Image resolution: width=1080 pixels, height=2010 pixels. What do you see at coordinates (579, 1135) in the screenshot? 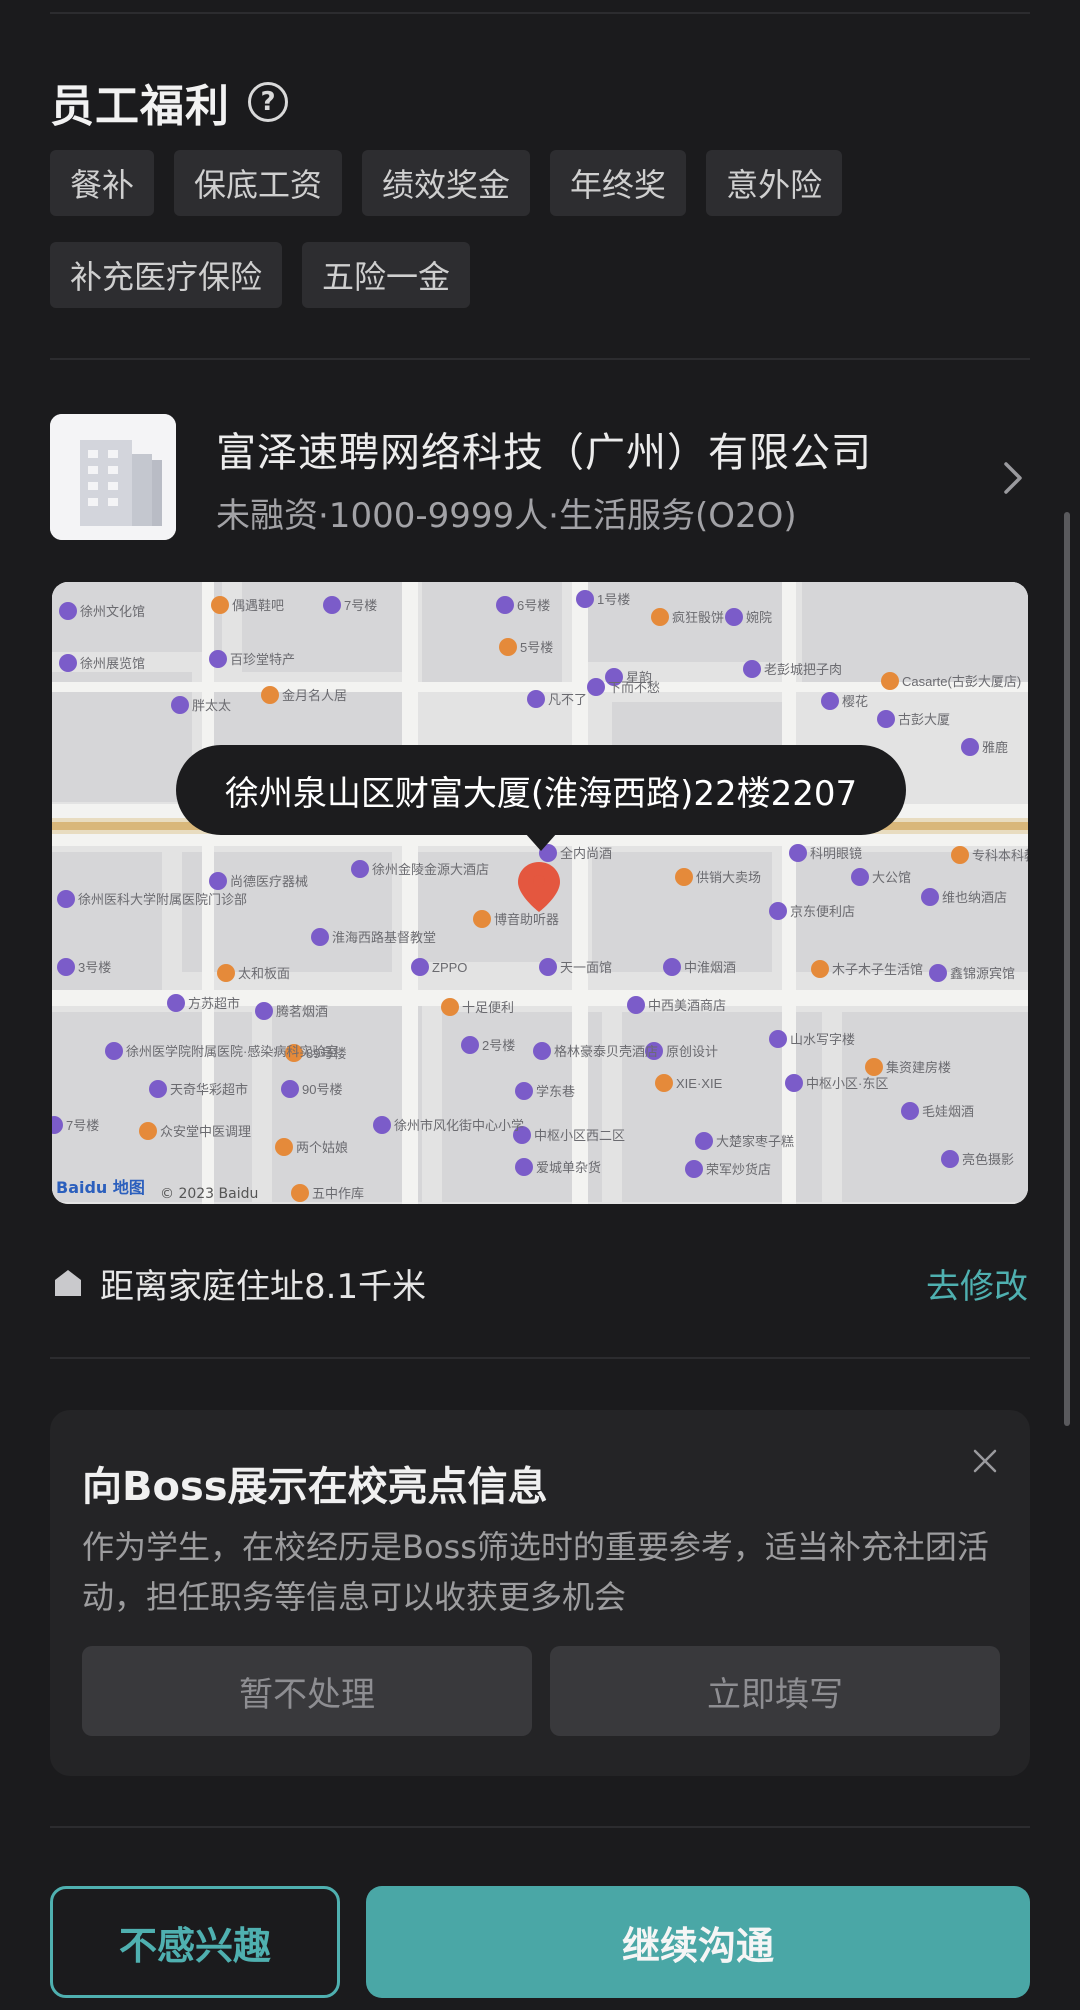
I see `map-label: 中枢小区西二区` at bounding box center [579, 1135].